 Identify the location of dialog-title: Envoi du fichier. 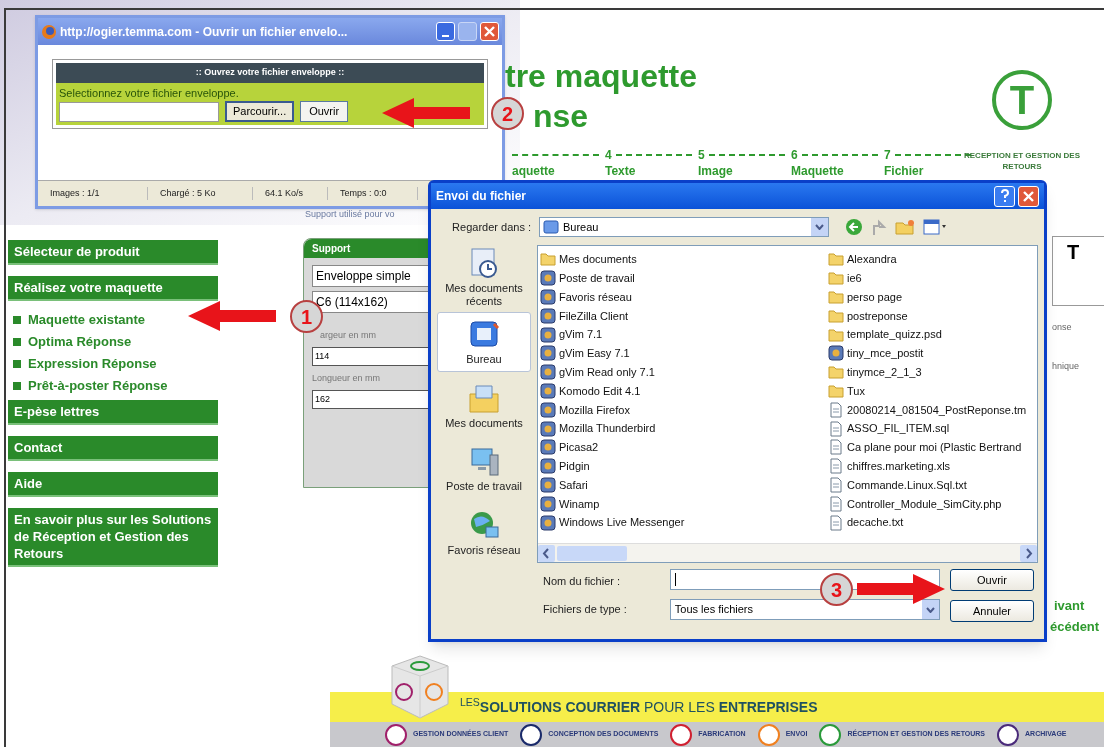
(481, 196).